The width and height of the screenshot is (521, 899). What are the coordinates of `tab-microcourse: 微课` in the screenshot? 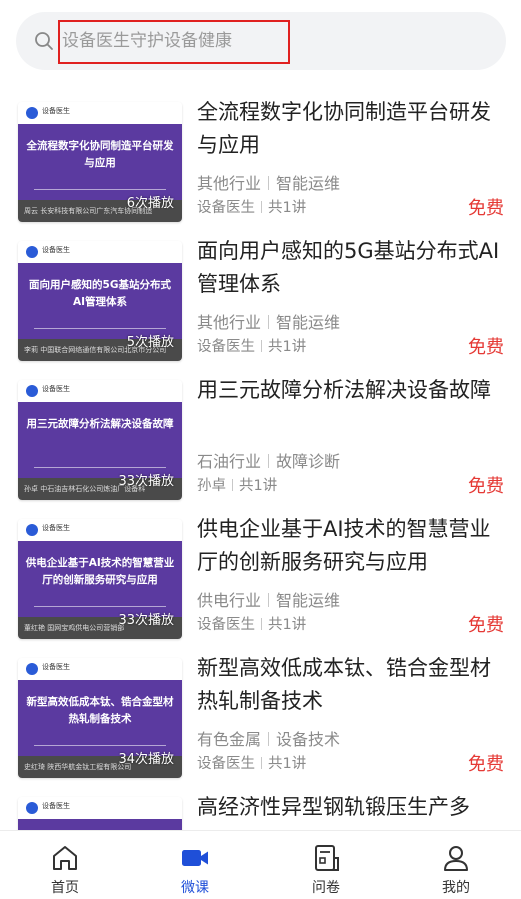 It's located at (195, 865).